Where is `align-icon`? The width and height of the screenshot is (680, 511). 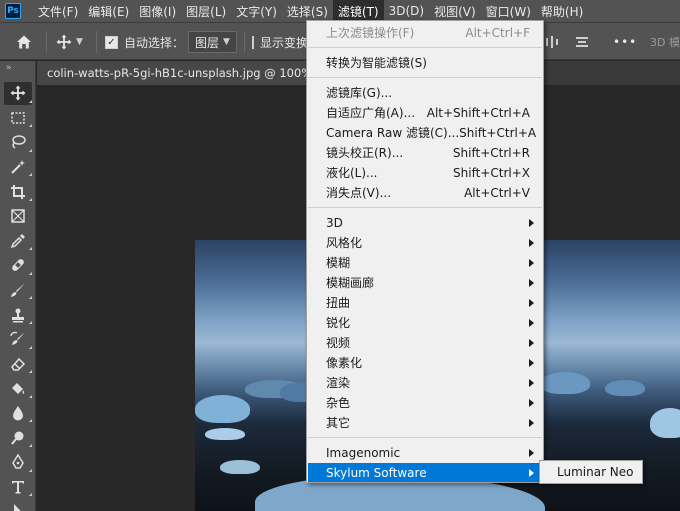
align-icon is located at coordinates (582, 42).